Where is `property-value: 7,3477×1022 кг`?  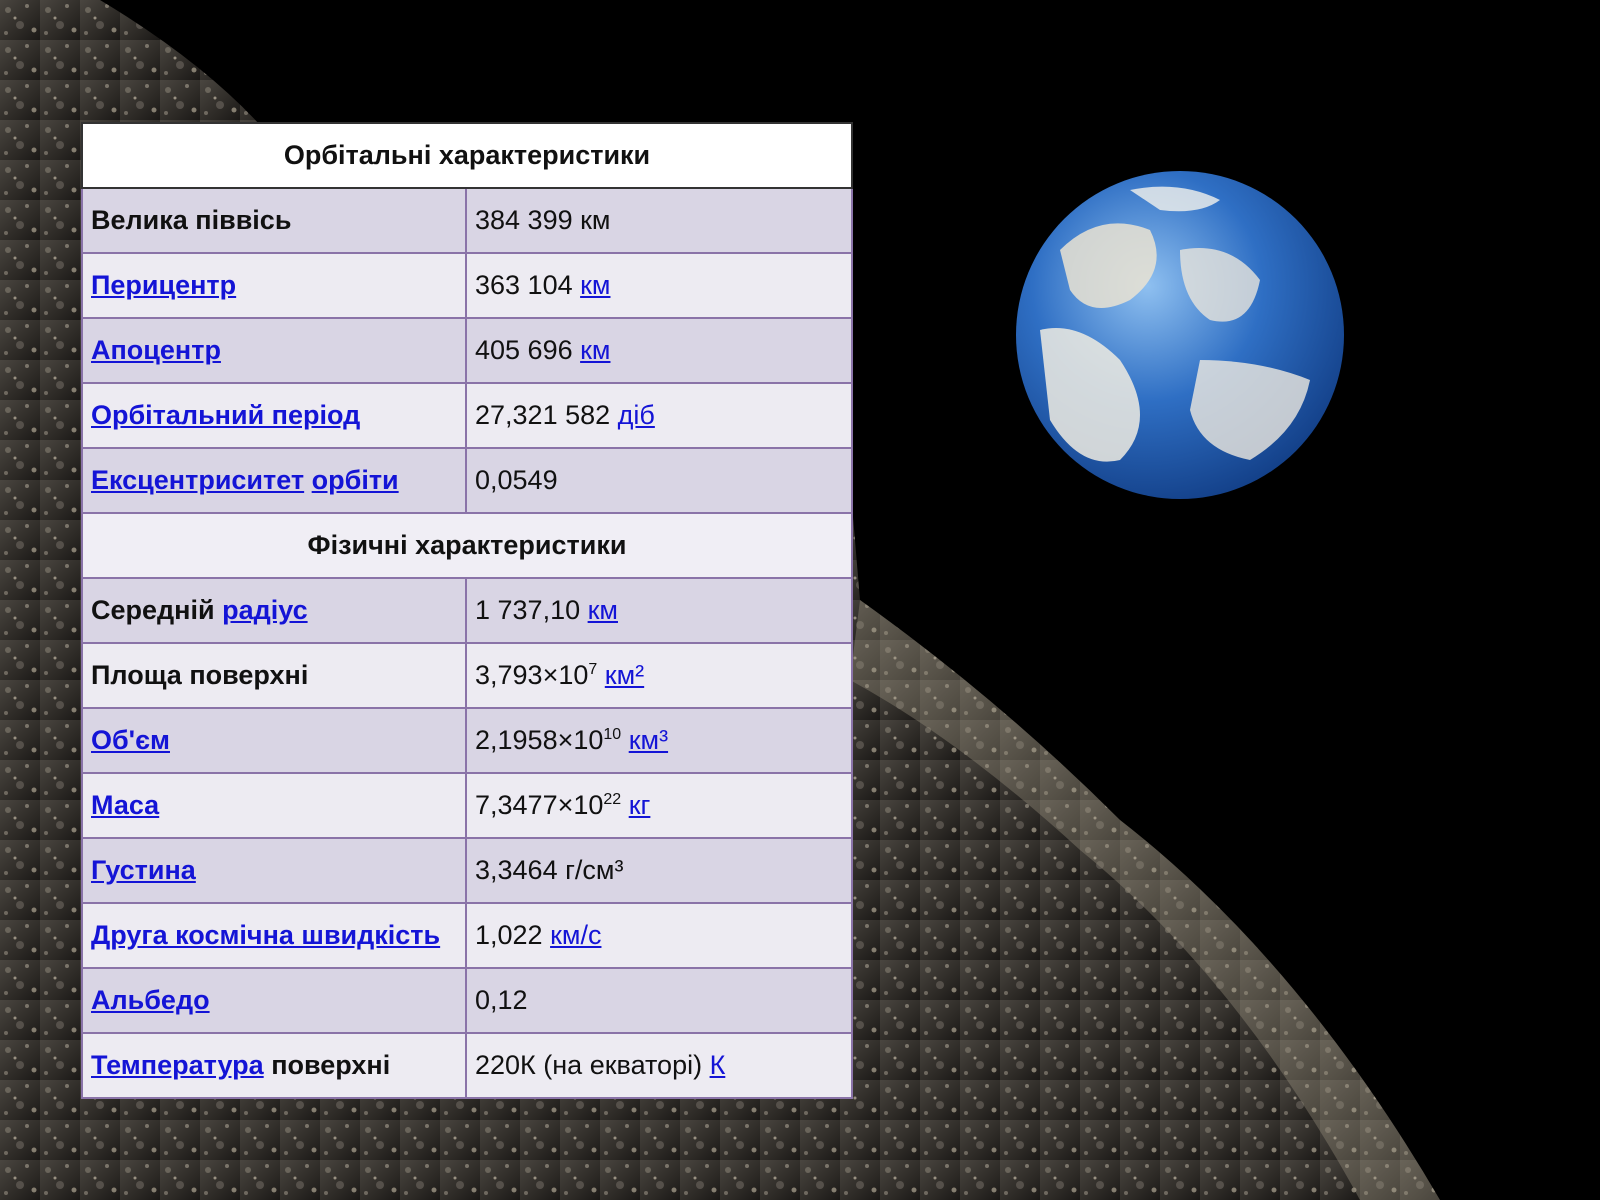
property-value: 7,3477×1022 кг is located at coordinates (659, 805).